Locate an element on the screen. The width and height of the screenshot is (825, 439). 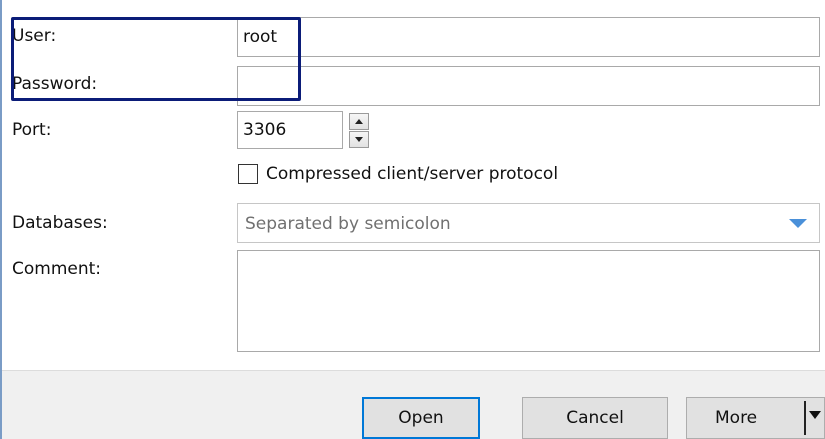
open-button: Open is located at coordinates (421, 418).